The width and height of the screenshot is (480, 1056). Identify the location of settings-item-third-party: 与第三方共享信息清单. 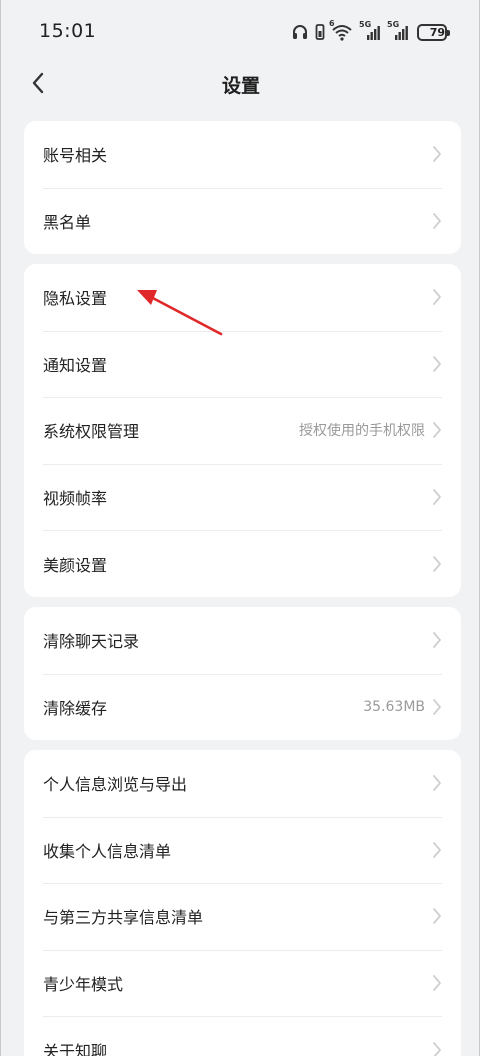
(242, 916).